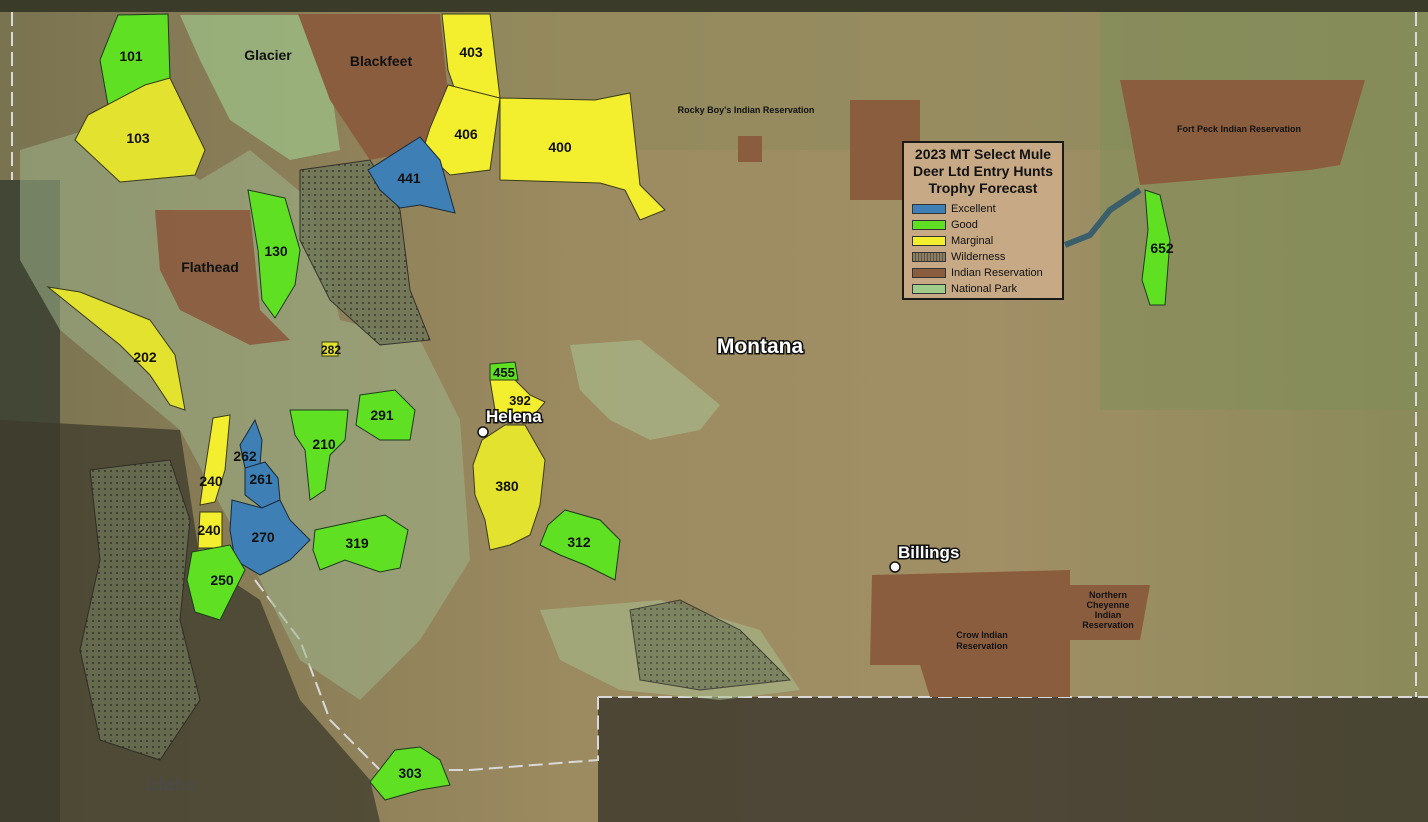  I want to click on legend-swatch-indian-reservation, so click(929, 273).